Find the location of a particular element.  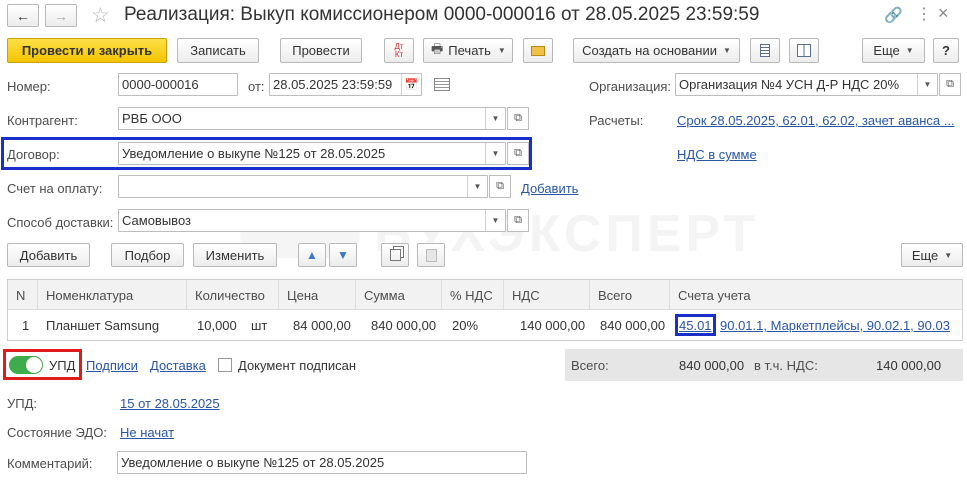

col-header-qty: Количество is located at coordinates (233, 295).